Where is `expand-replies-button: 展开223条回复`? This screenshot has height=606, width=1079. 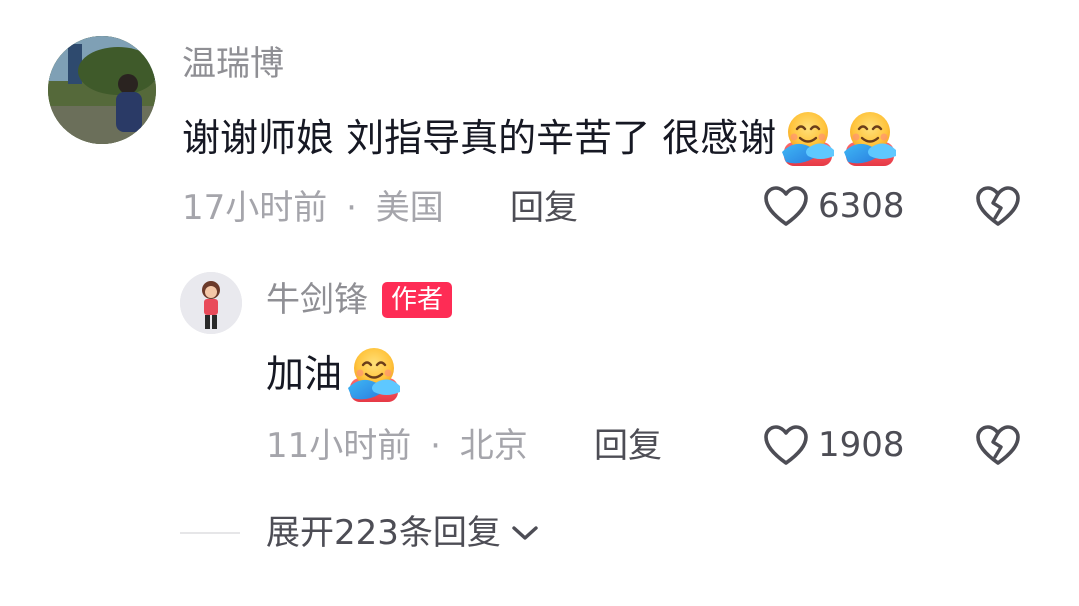
expand-replies-button: 展开223条回复 is located at coordinates (402, 533).